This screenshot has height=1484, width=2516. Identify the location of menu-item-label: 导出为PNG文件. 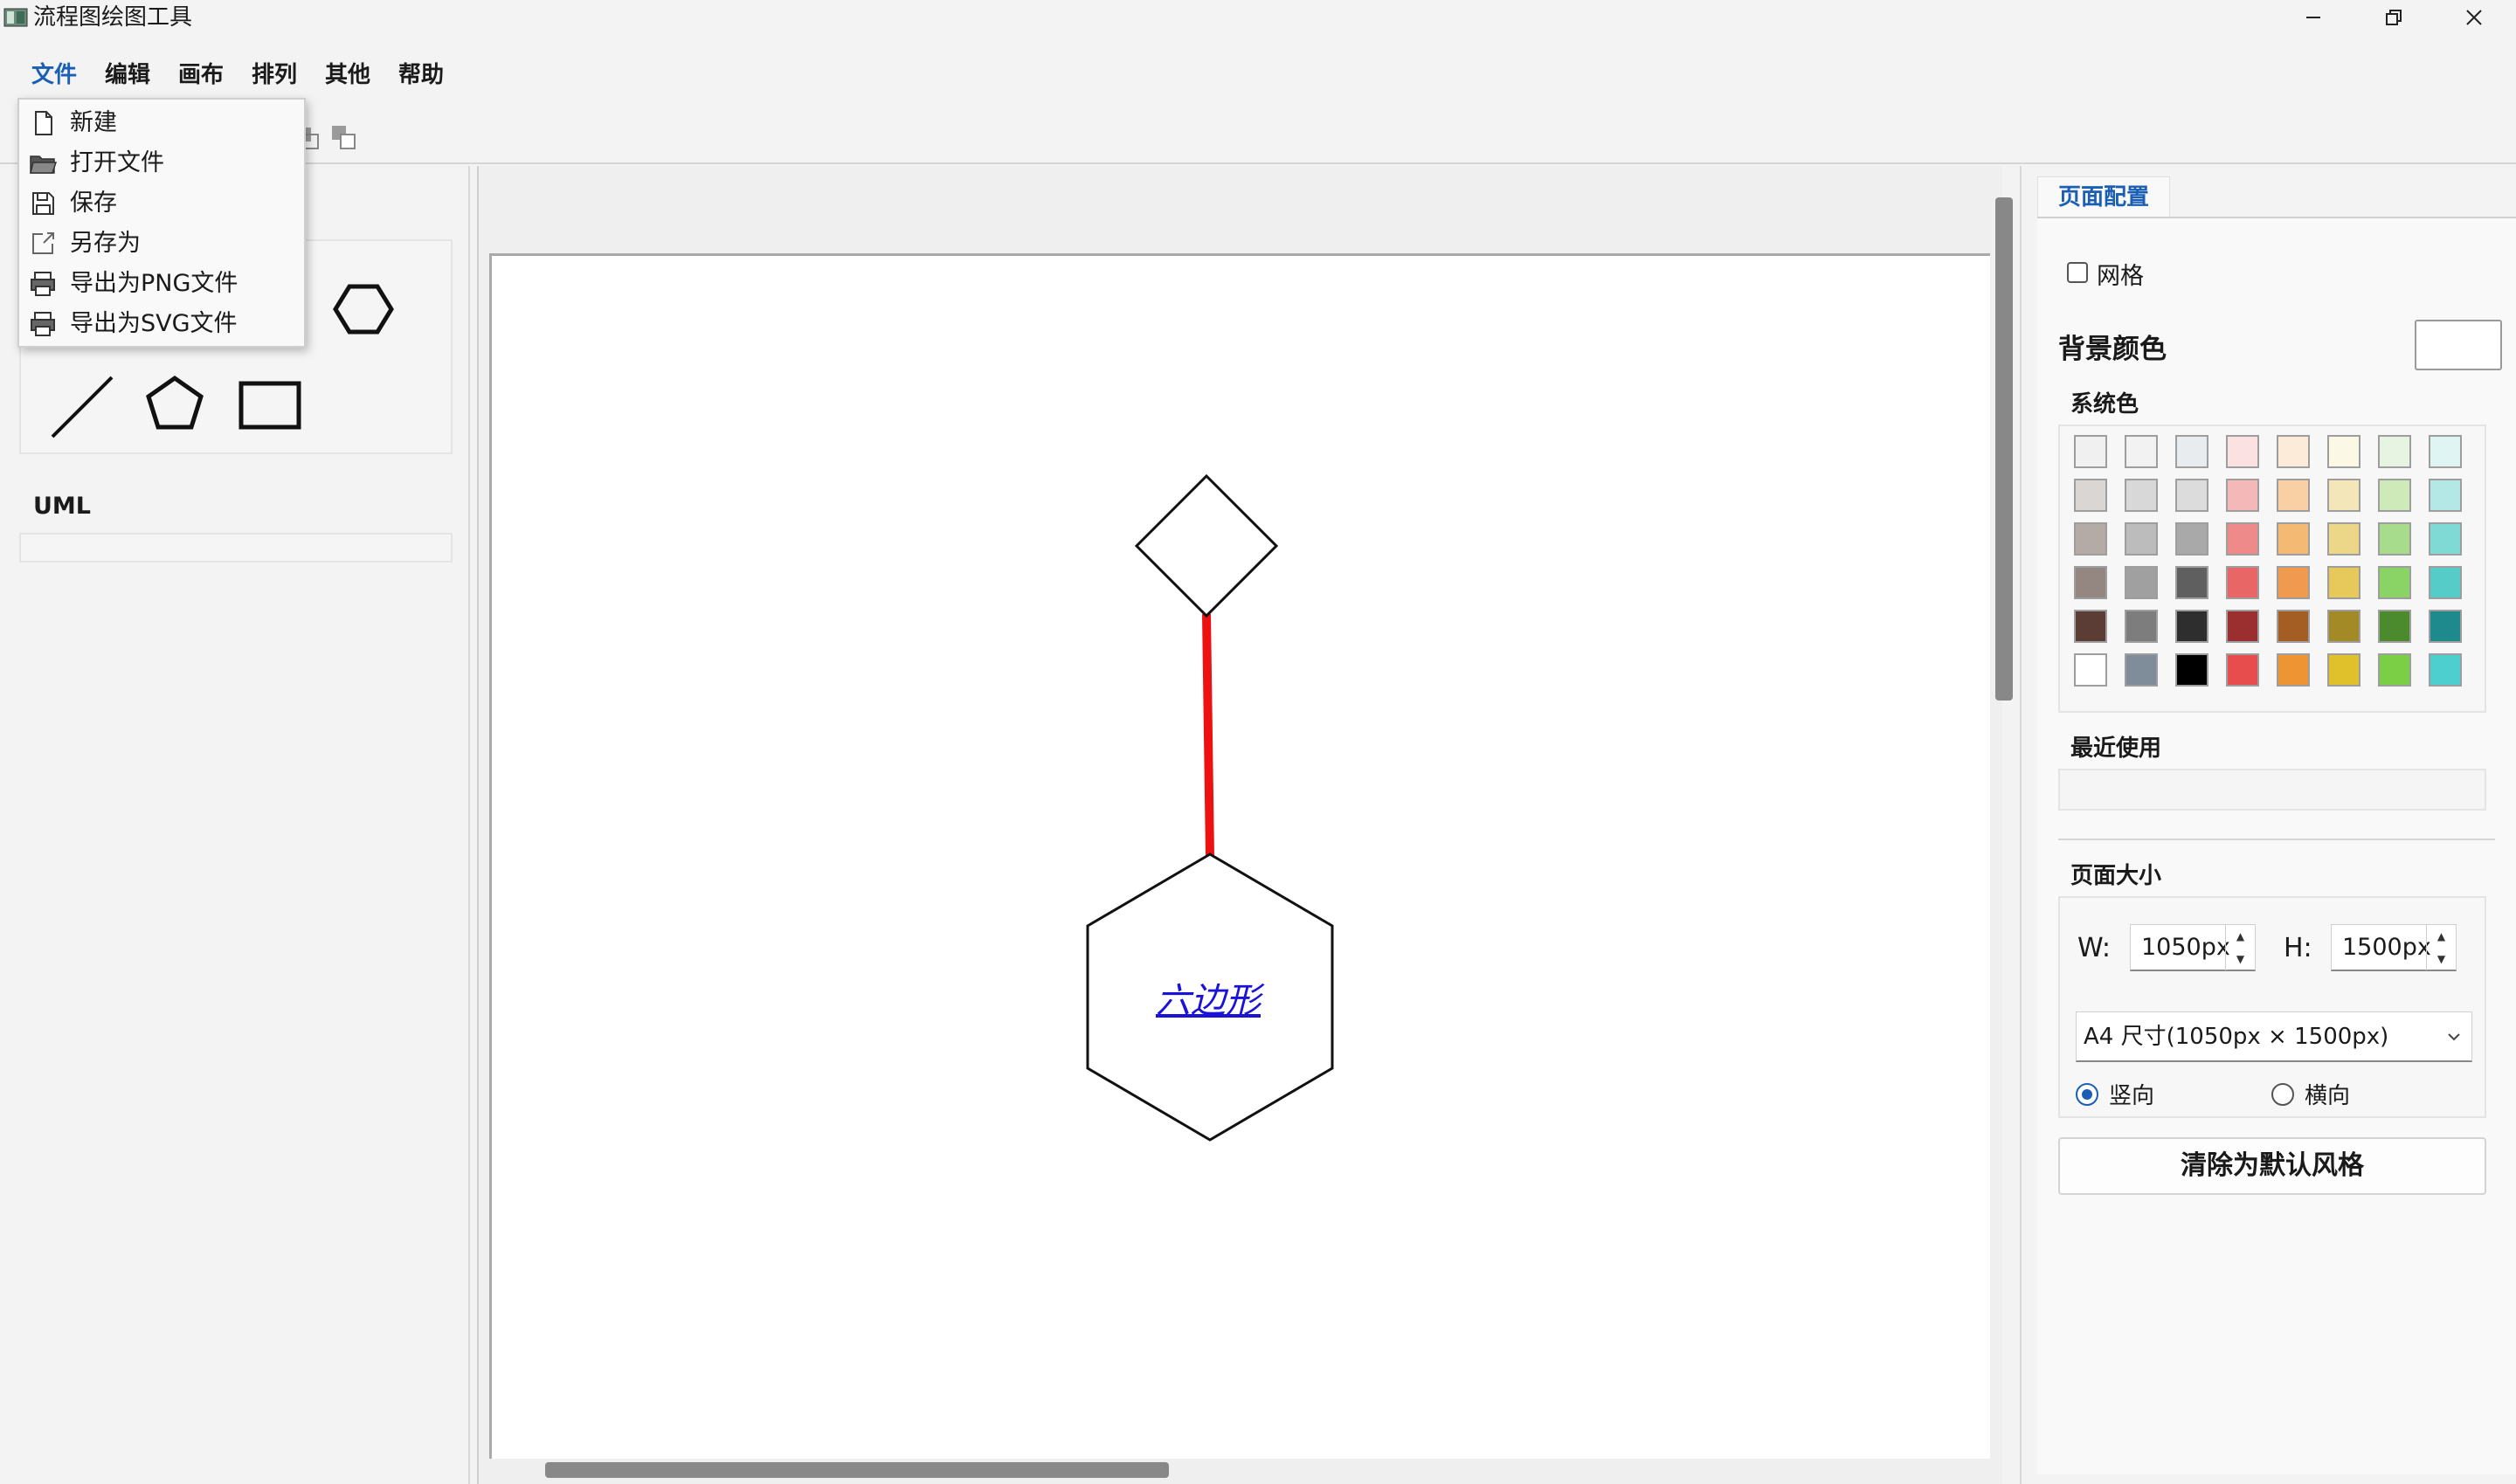
(154, 283).